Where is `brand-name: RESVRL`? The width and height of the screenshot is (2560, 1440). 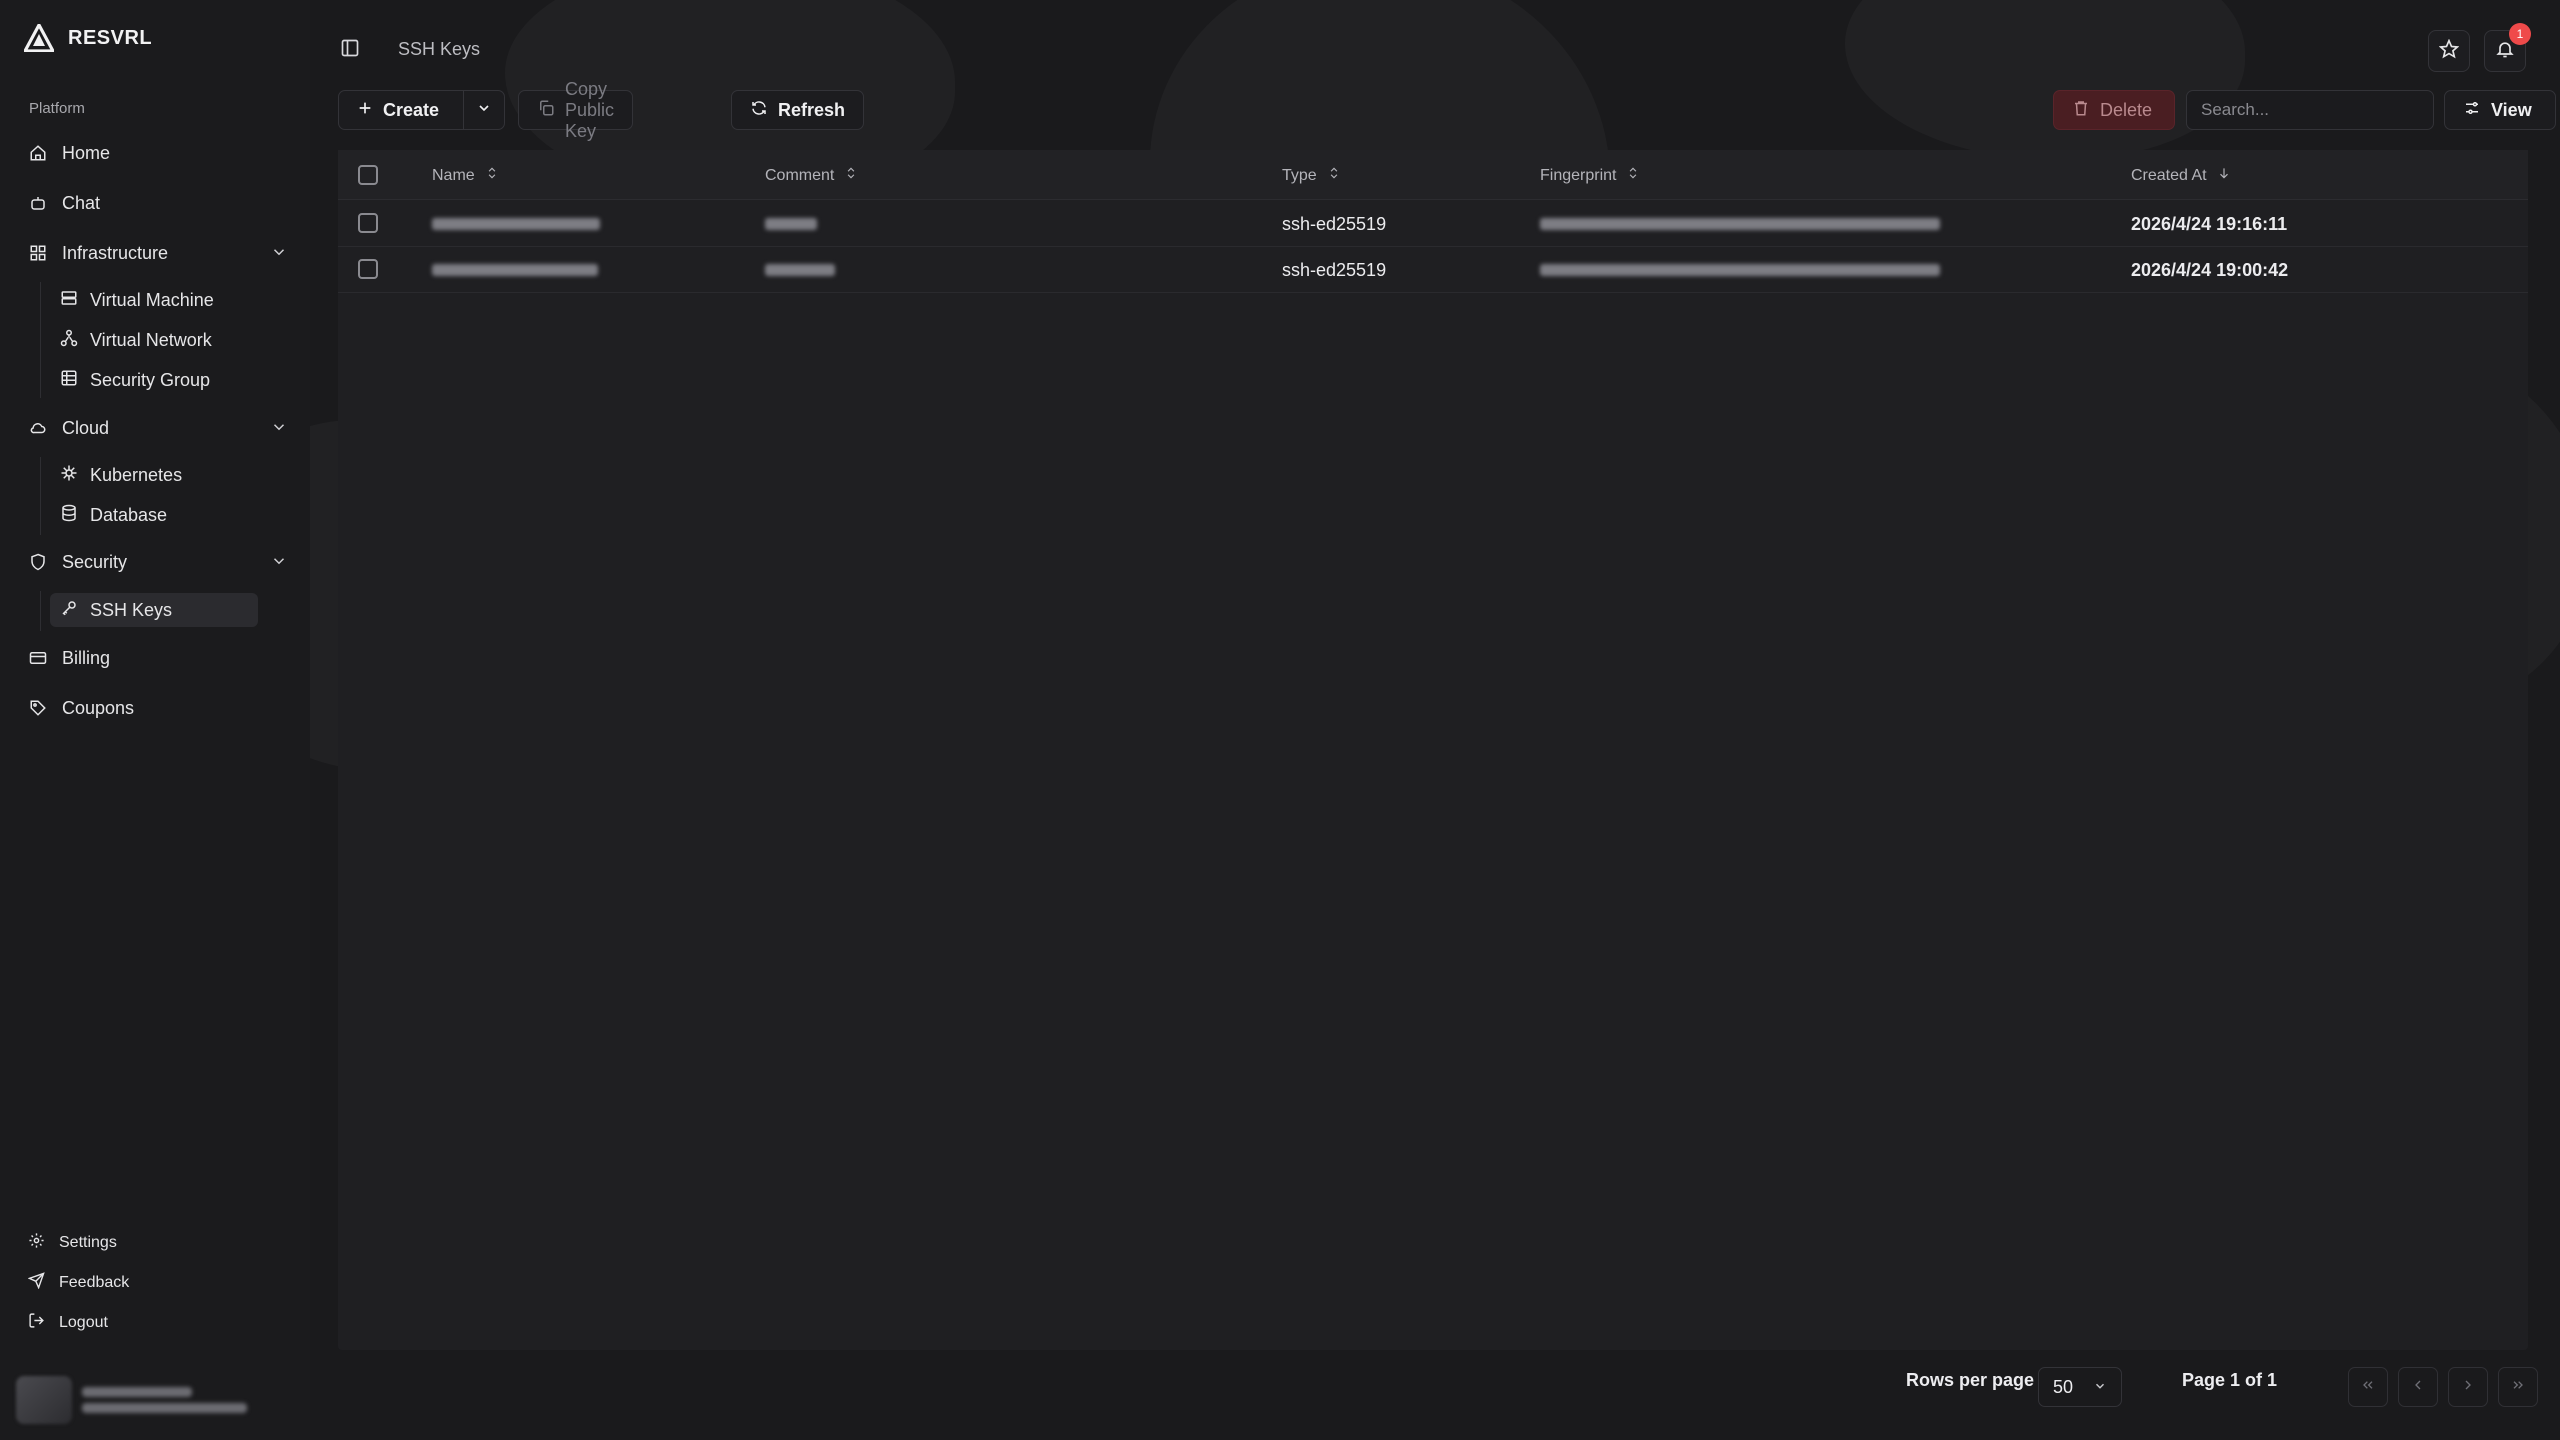
brand-name: RESVRL is located at coordinates (110, 37).